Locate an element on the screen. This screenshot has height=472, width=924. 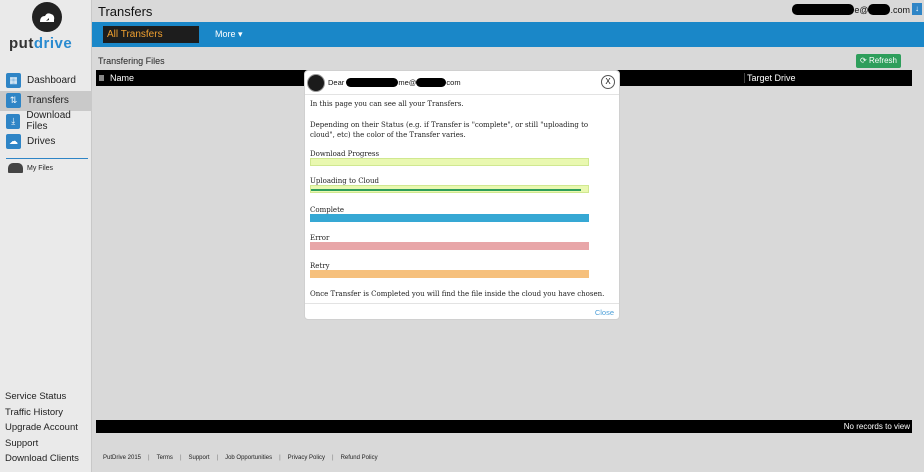
refresh-button: ⟳ Refresh is located at coordinates (878, 61).